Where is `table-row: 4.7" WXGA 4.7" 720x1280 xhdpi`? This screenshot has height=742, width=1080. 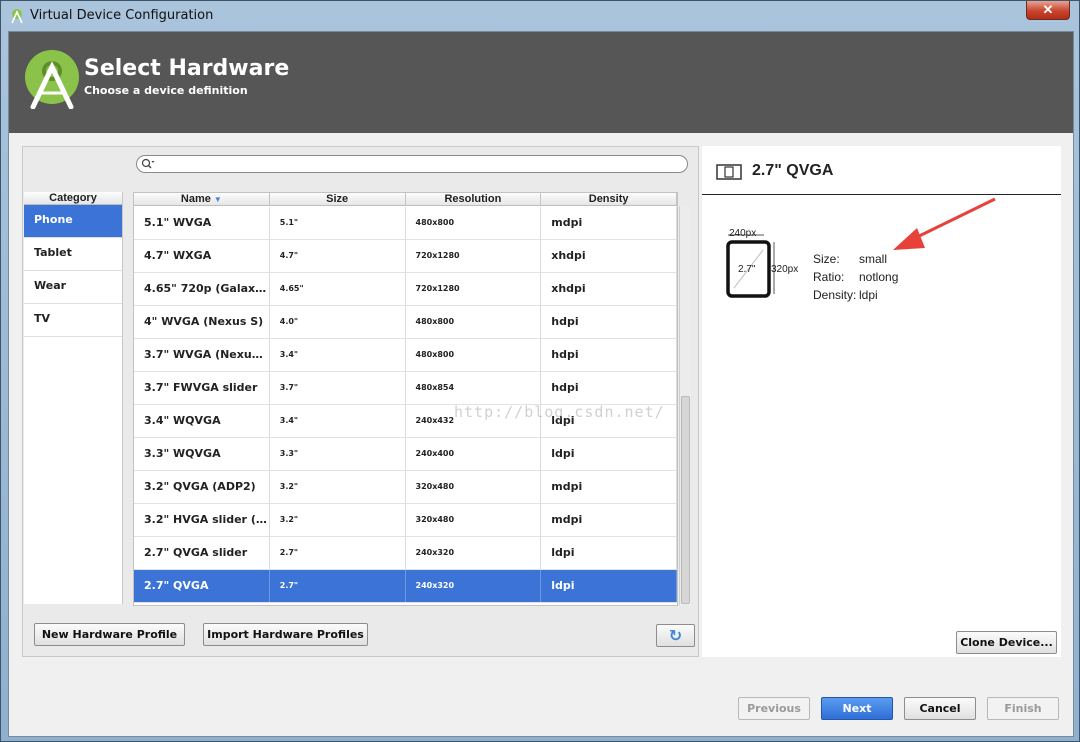
table-row: 4.7" WXGA 4.7" 720x1280 xhdpi is located at coordinates (405, 256).